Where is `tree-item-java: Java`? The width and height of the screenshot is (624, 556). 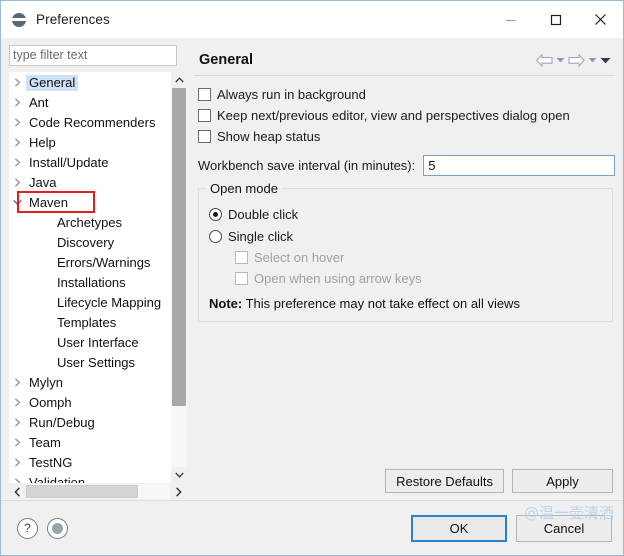 tree-item-java: Java is located at coordinates (89, 183).